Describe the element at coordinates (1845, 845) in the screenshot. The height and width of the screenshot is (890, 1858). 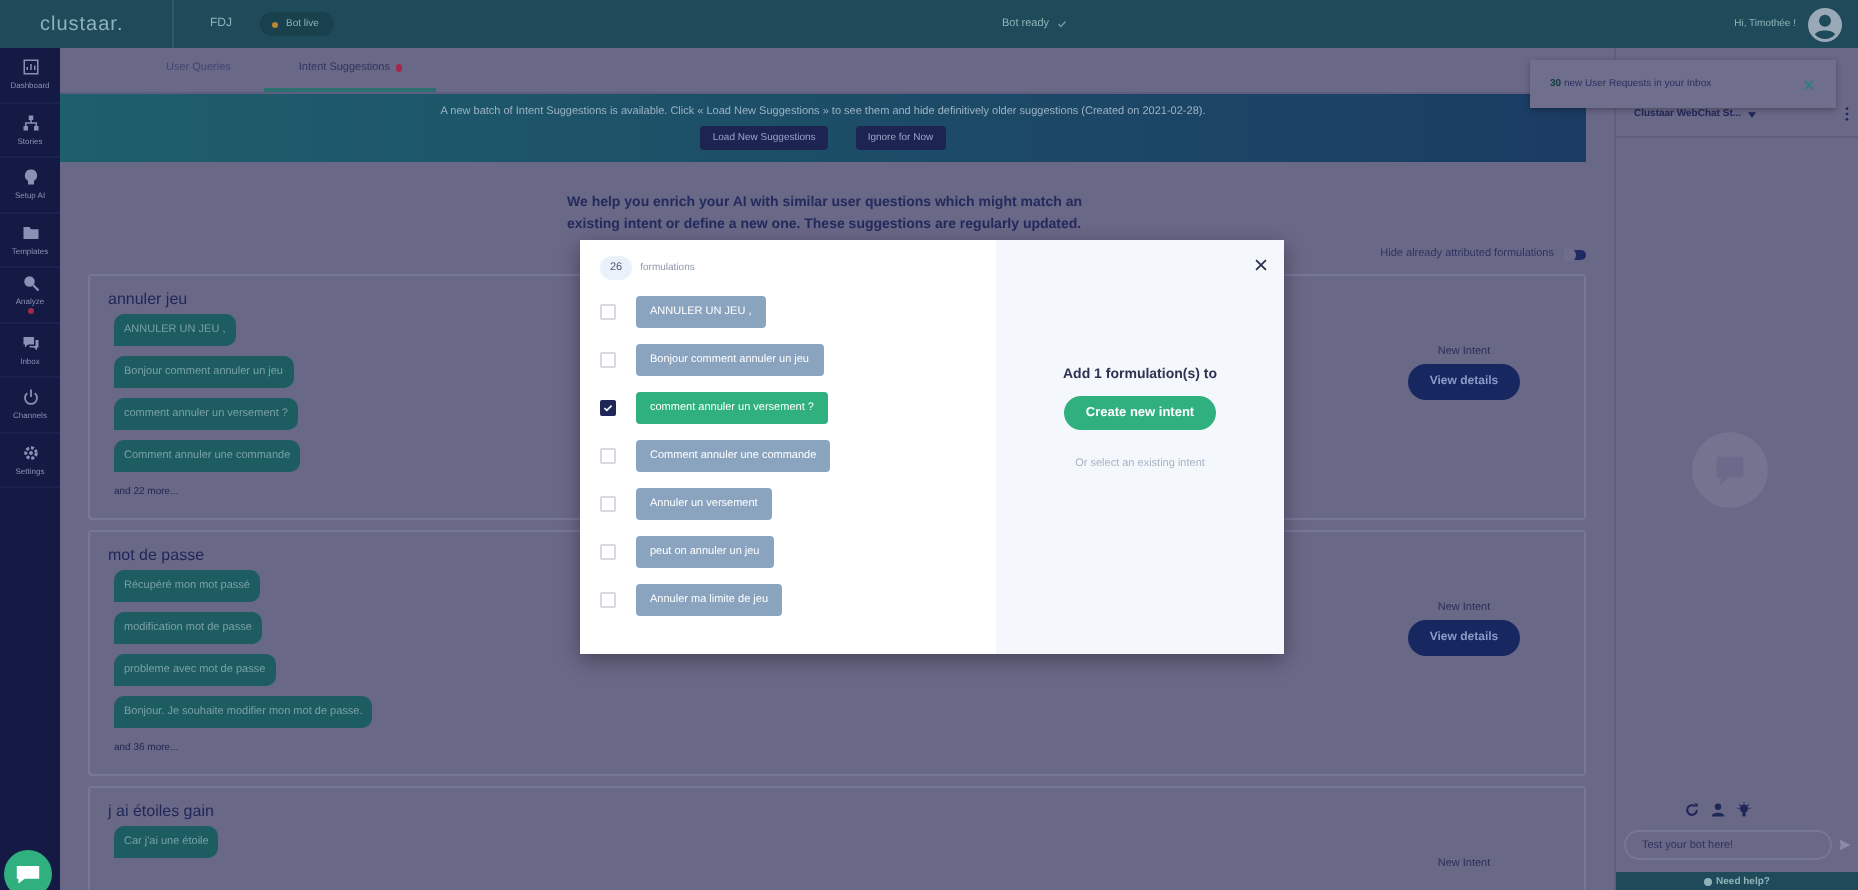
I see `send-icon` at that location.